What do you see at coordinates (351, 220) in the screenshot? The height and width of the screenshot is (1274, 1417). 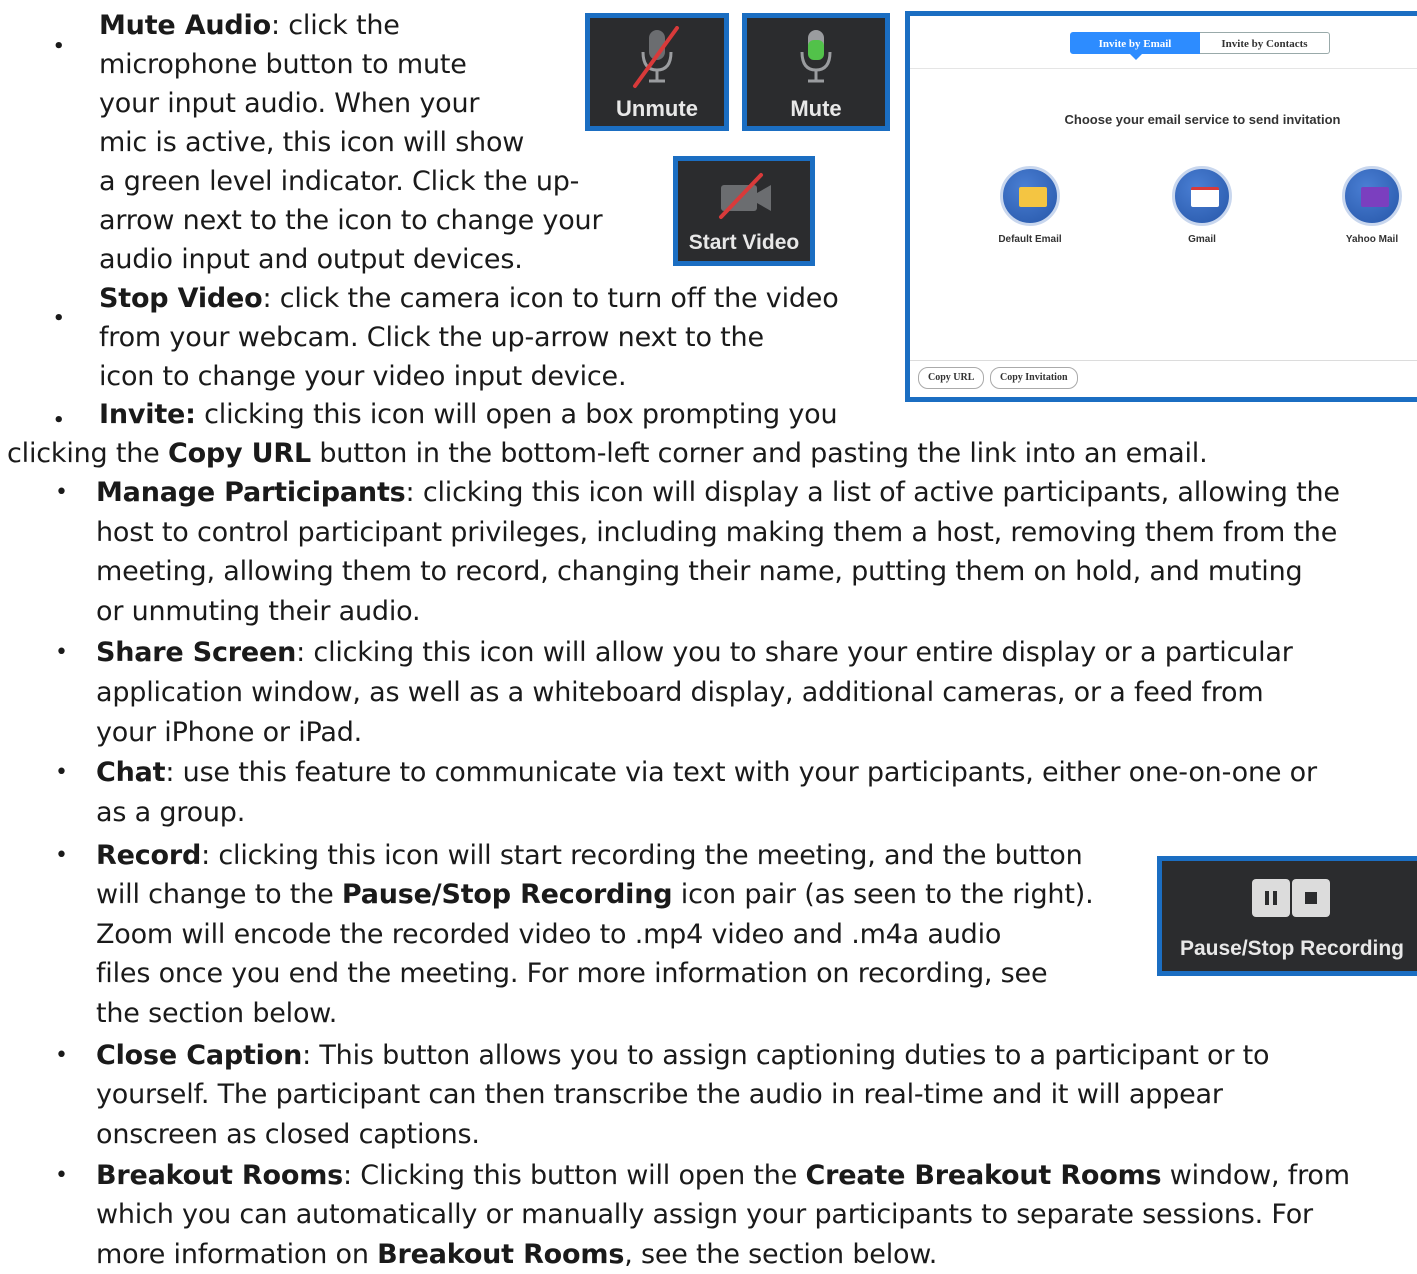 I see `mute-audio-line-6: arrow next to the icon to change your` at bounding box center [351, 220].